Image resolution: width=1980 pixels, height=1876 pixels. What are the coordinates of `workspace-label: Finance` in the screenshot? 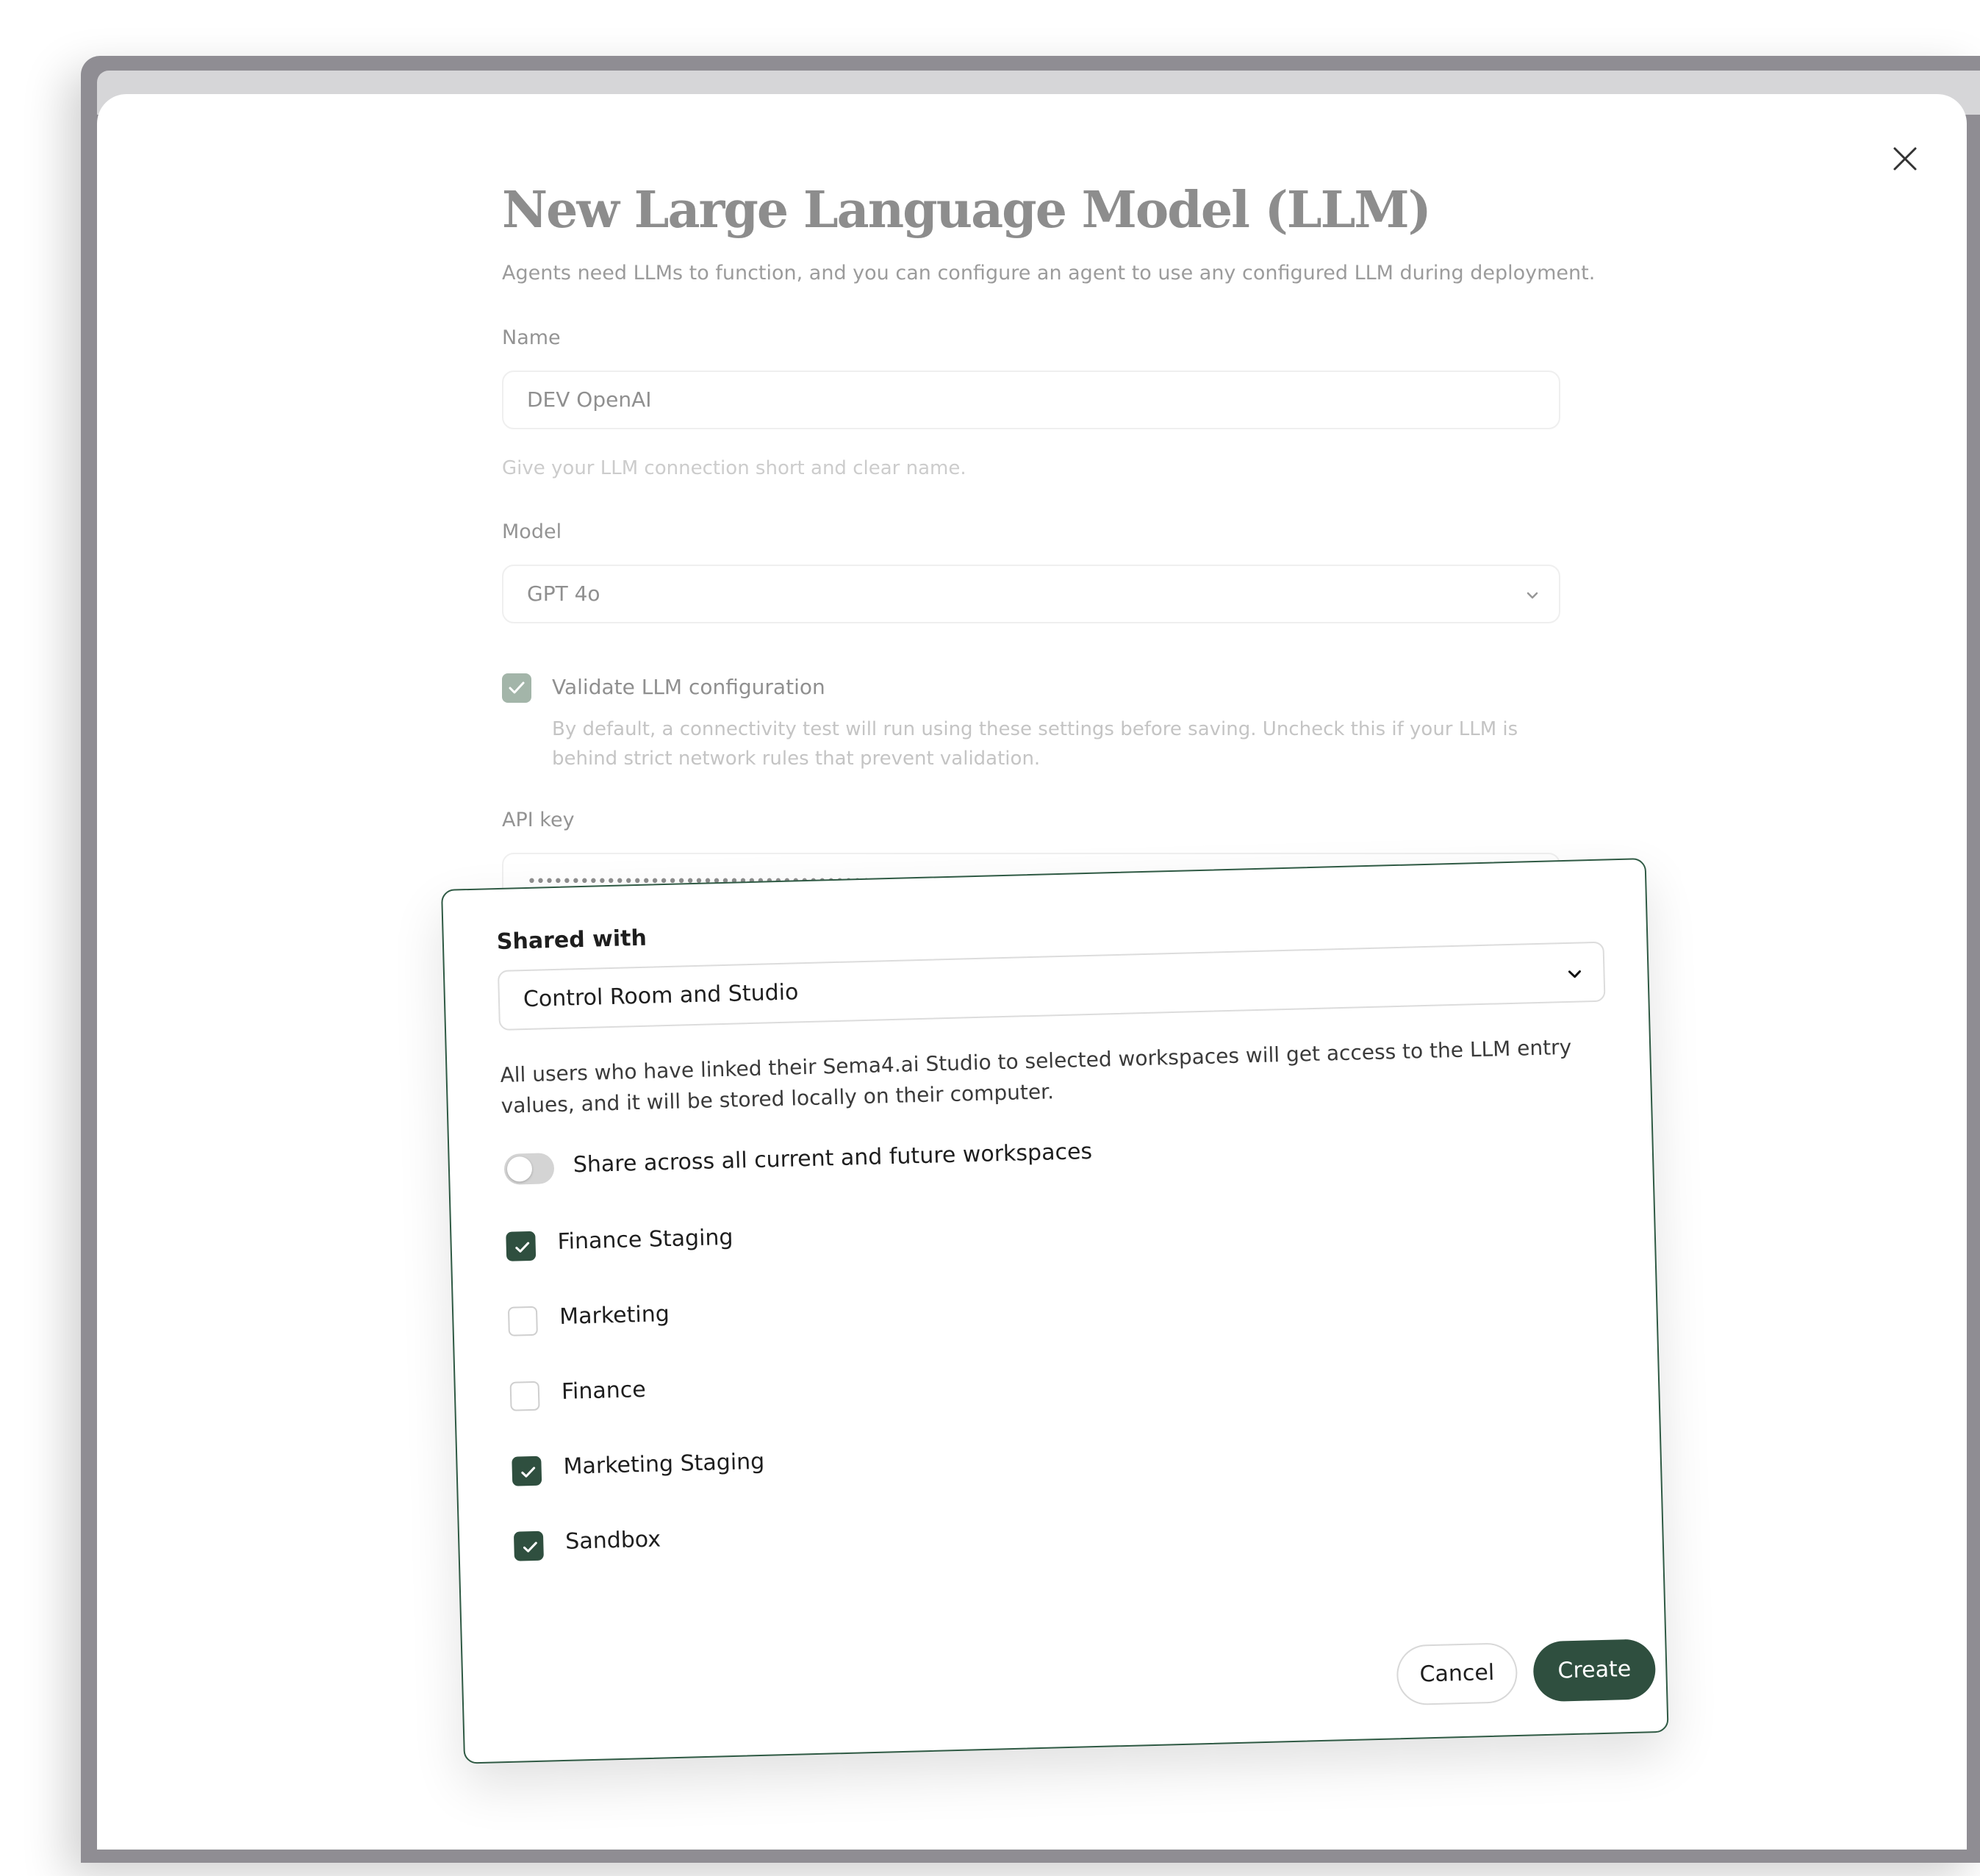 It's located at (604, 1390).